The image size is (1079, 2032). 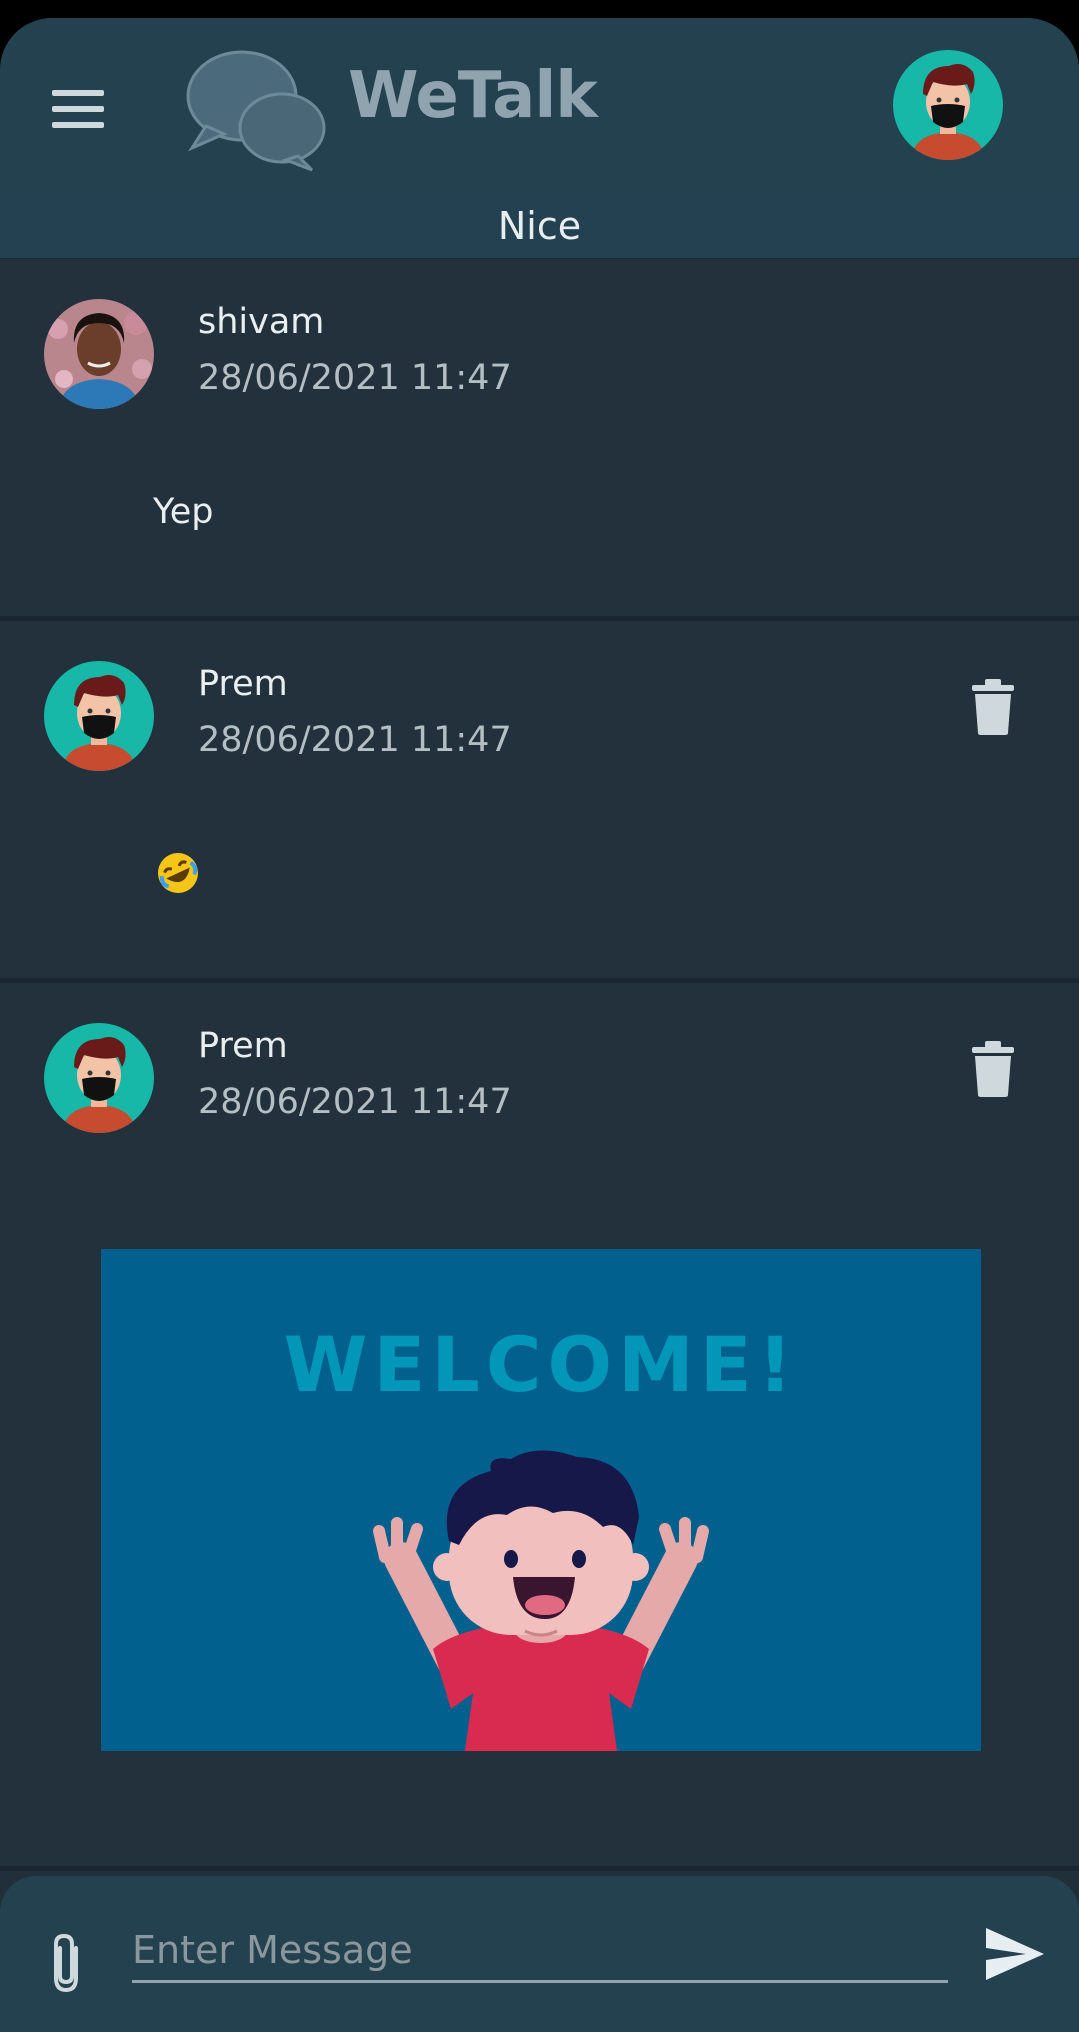 What do you see at coordinates (261, 322) in the screenshot?
I see `sender-name: shivam` at bounding box center [261, 322].